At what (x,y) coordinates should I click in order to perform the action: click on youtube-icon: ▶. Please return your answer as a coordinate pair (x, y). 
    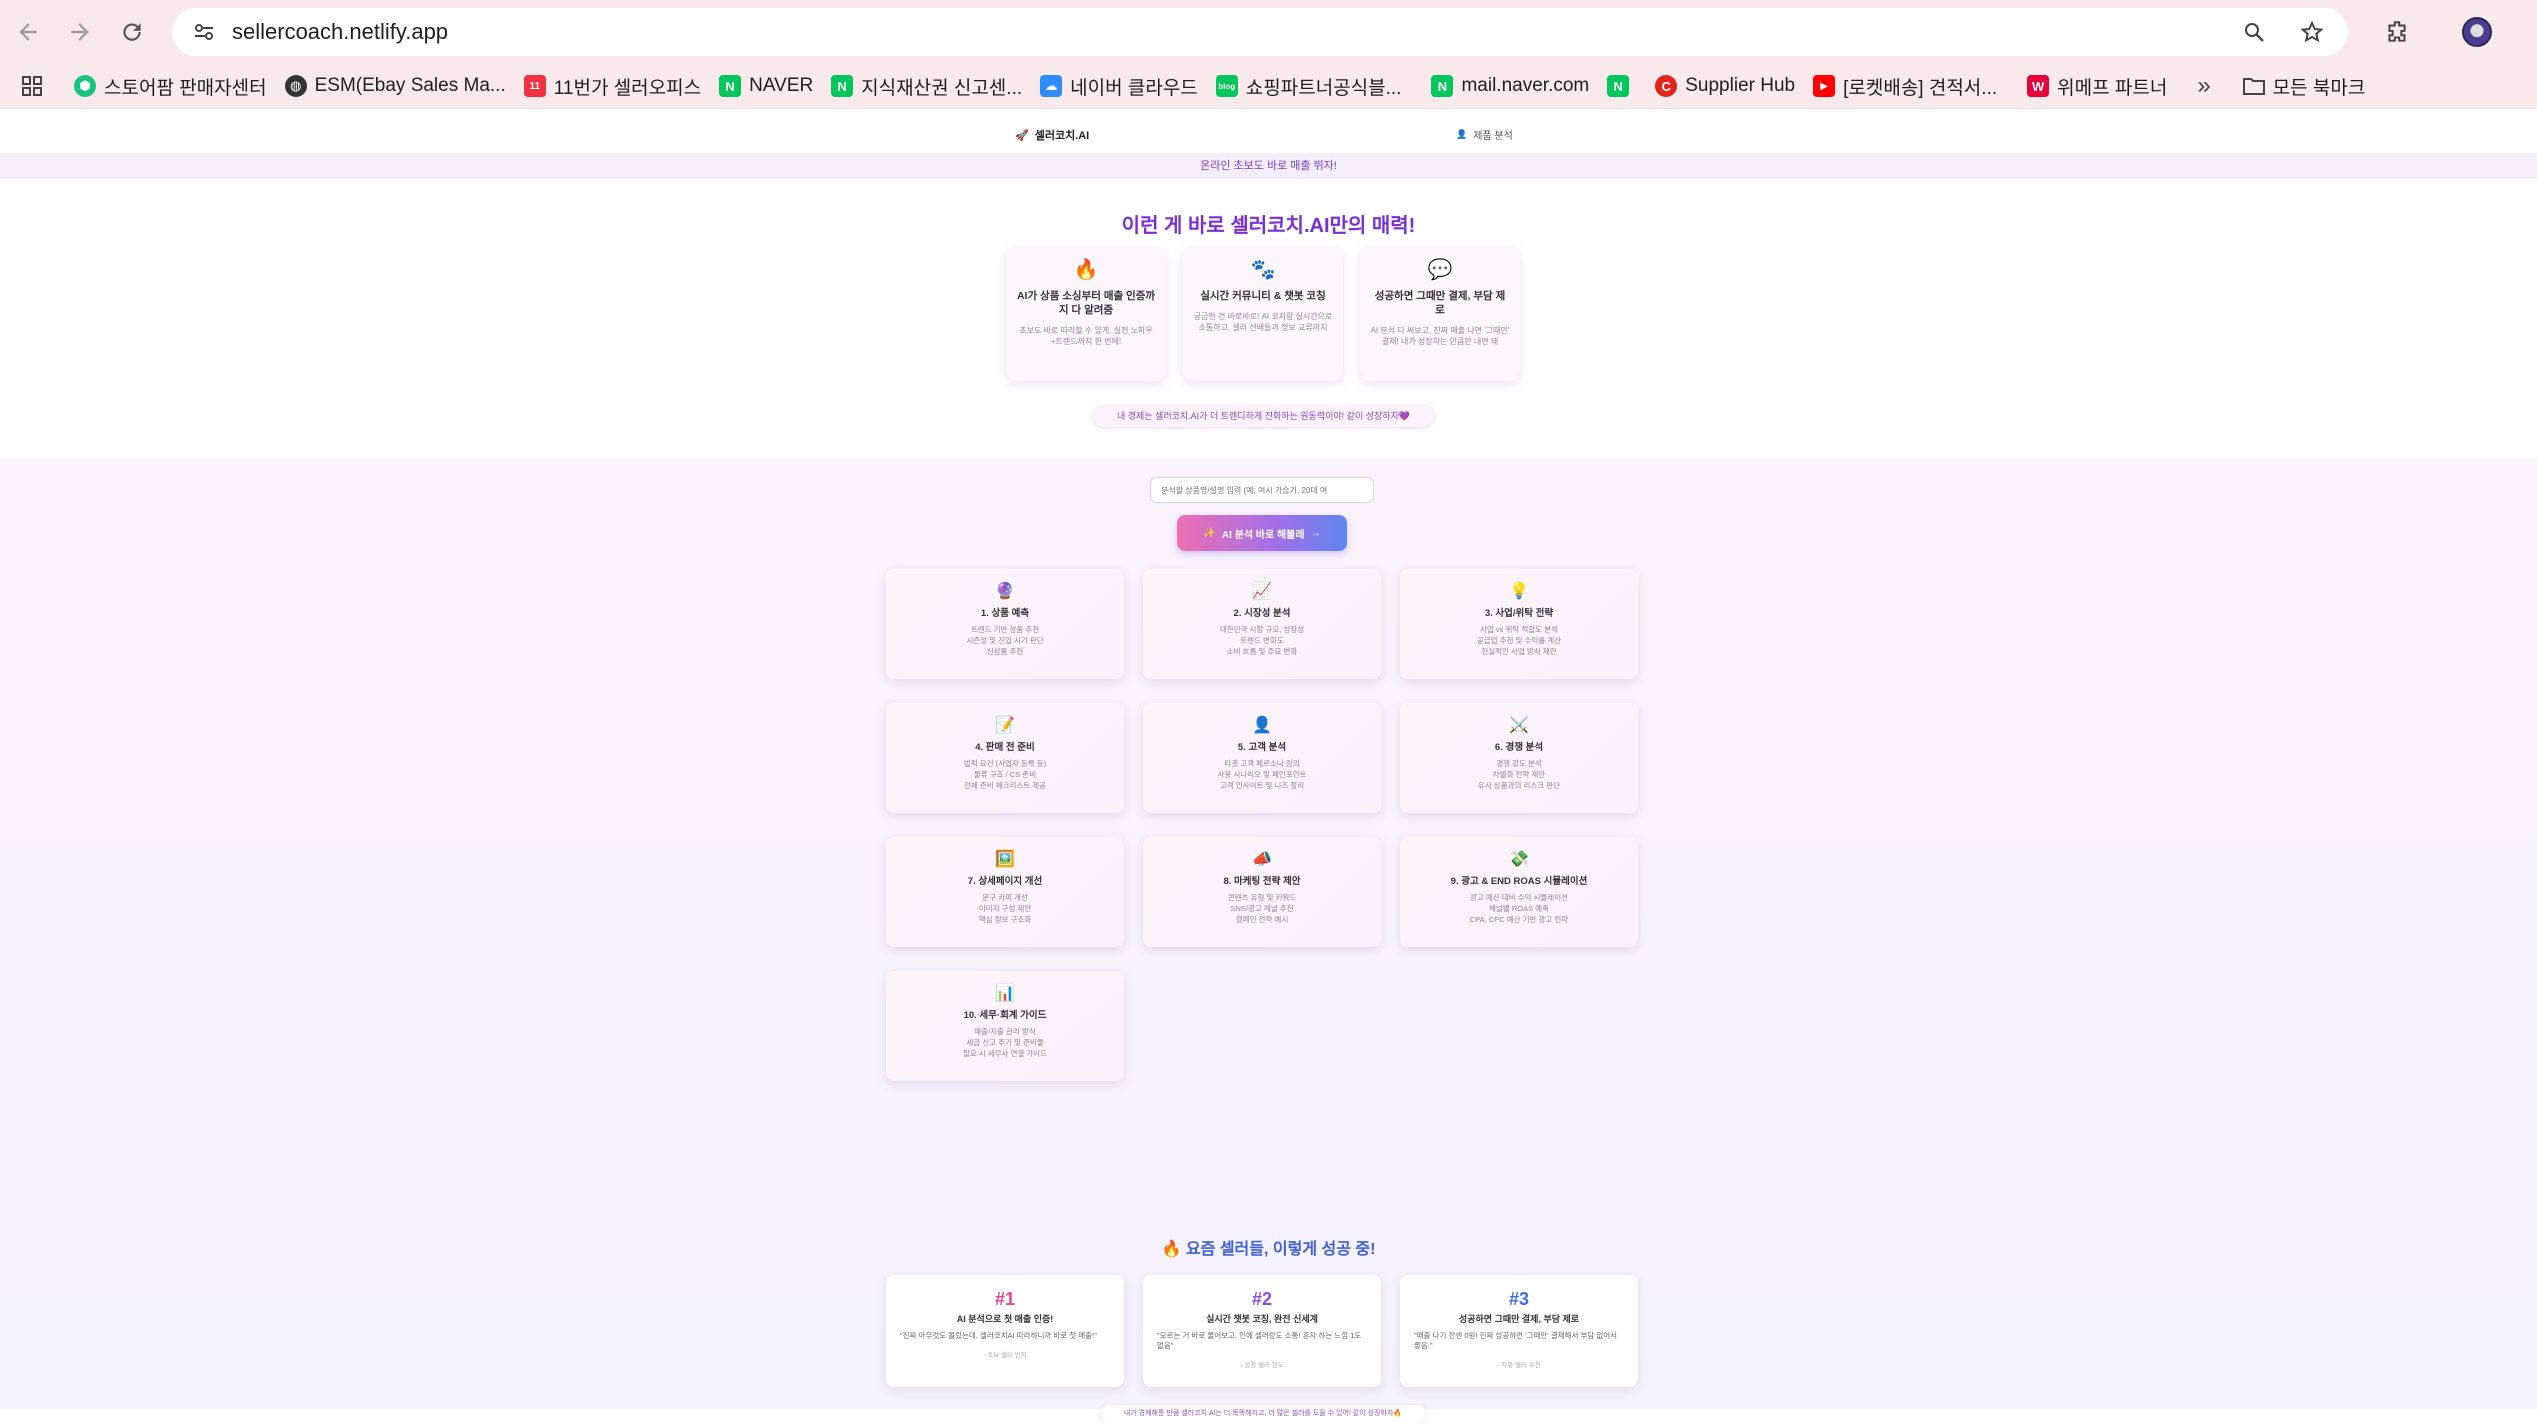
    Looking at the image, I should click on (1824, 86).